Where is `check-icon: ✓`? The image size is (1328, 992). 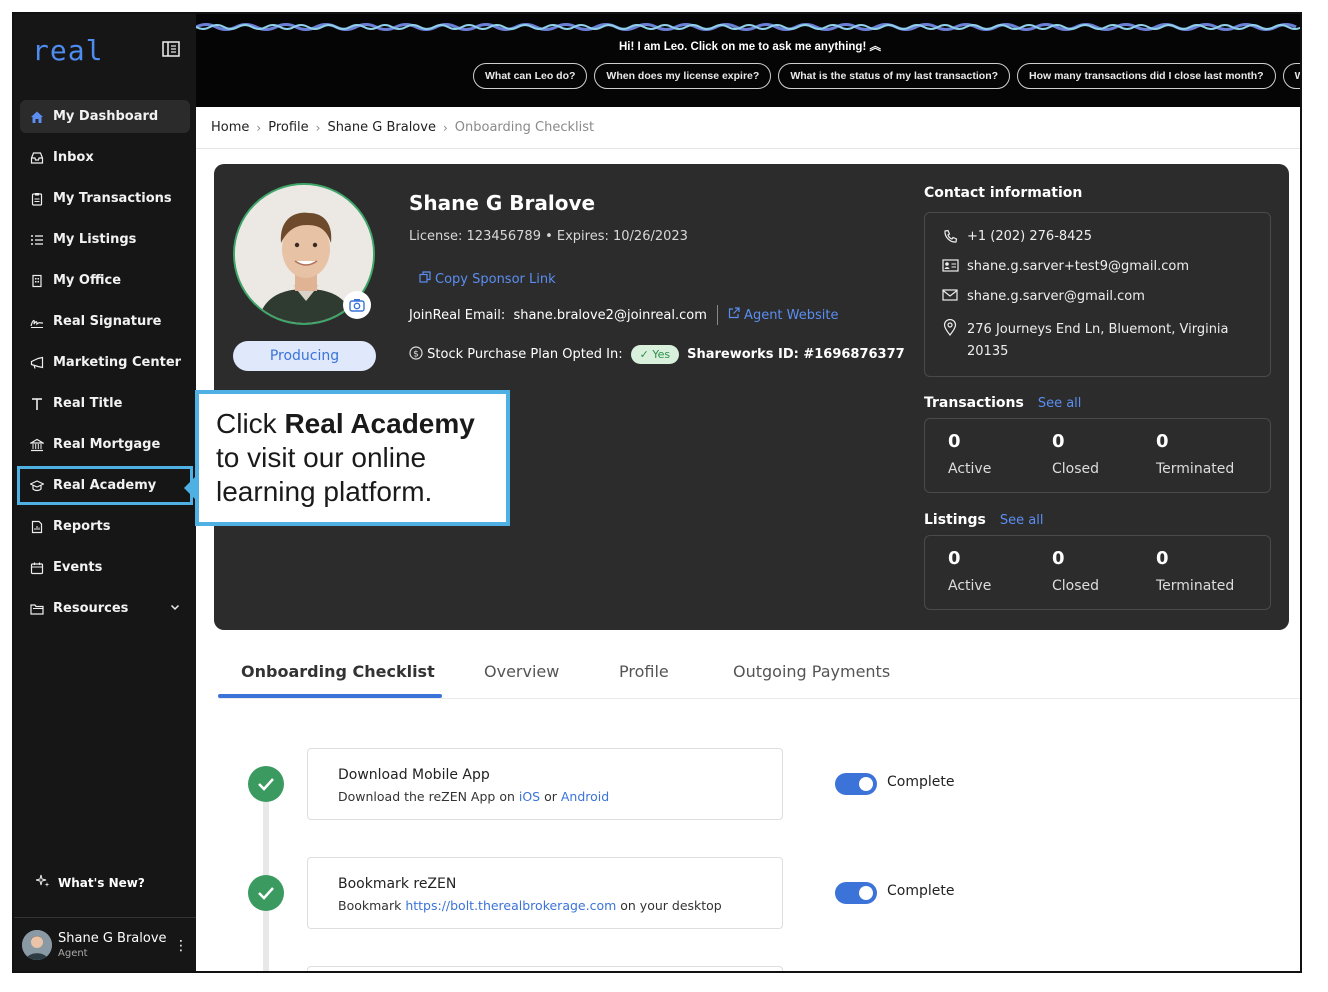
check-icon: ✓ is located at coordinates (644, 354).